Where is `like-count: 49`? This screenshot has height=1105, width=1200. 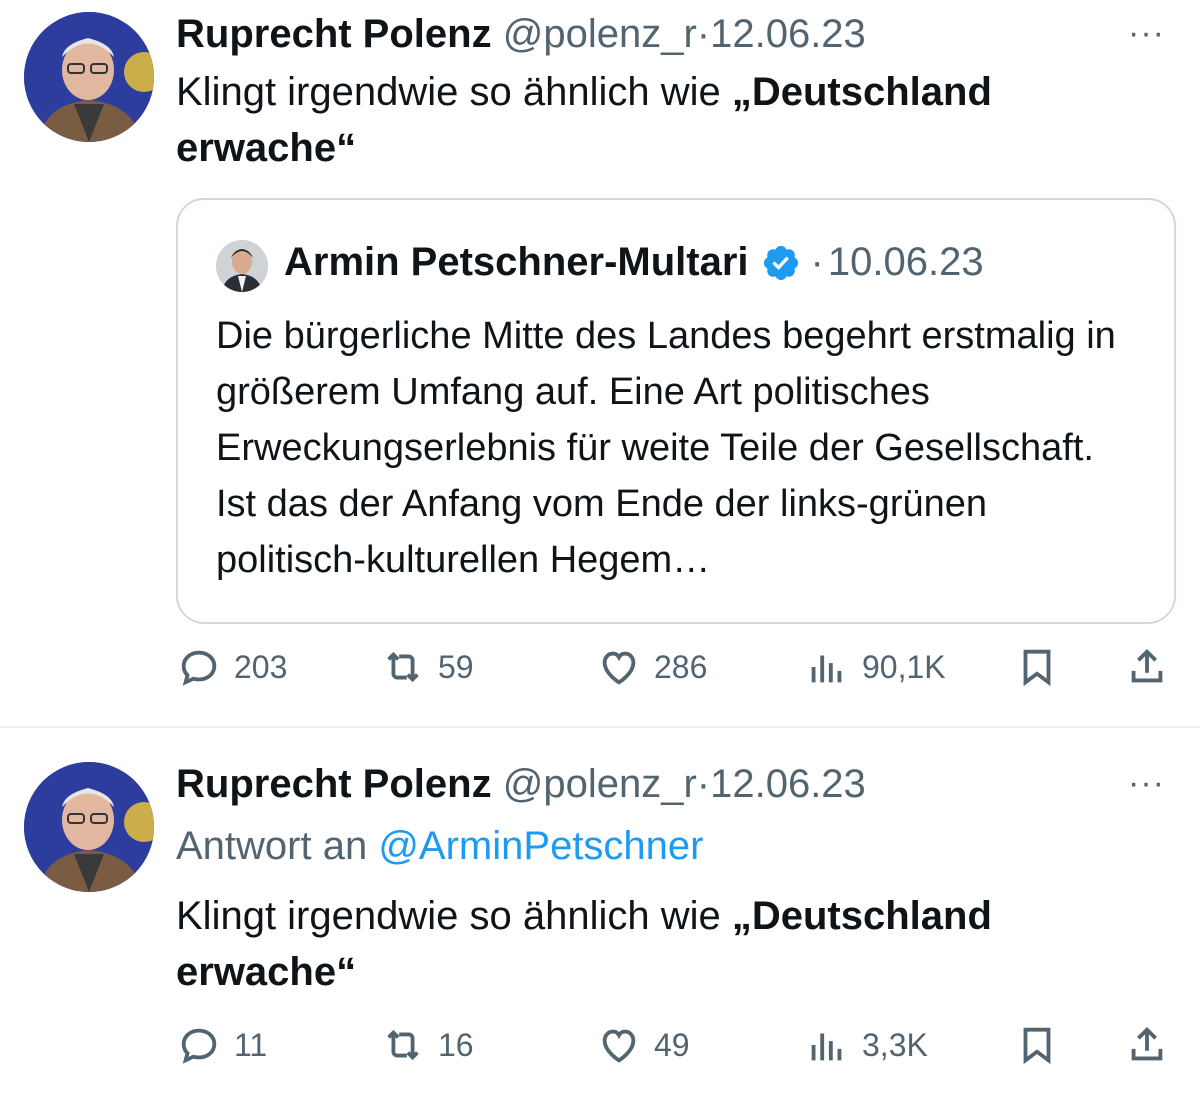
like-count: 49 is located at coordinates (672, 1044).